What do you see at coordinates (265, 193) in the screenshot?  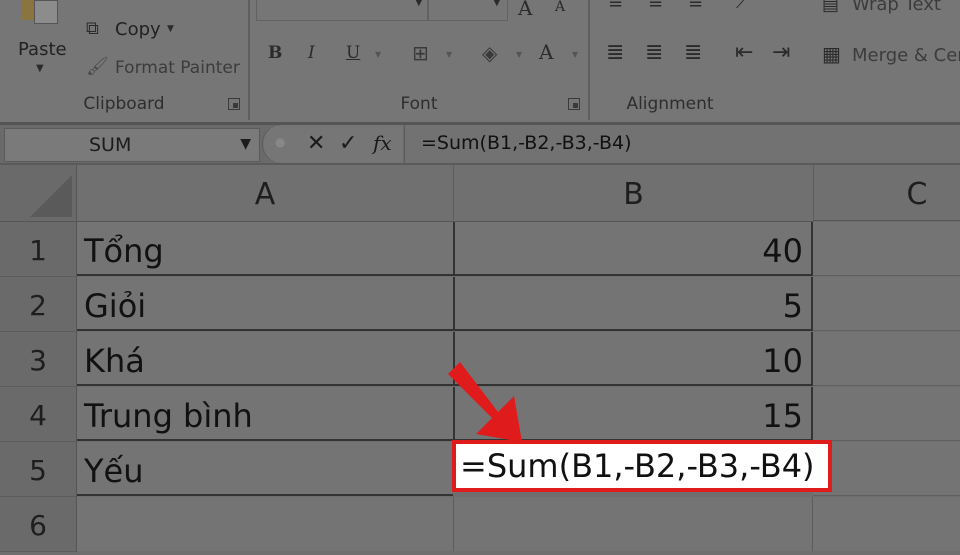 I see `column-header-a: A` at bounding box center [265, 193].